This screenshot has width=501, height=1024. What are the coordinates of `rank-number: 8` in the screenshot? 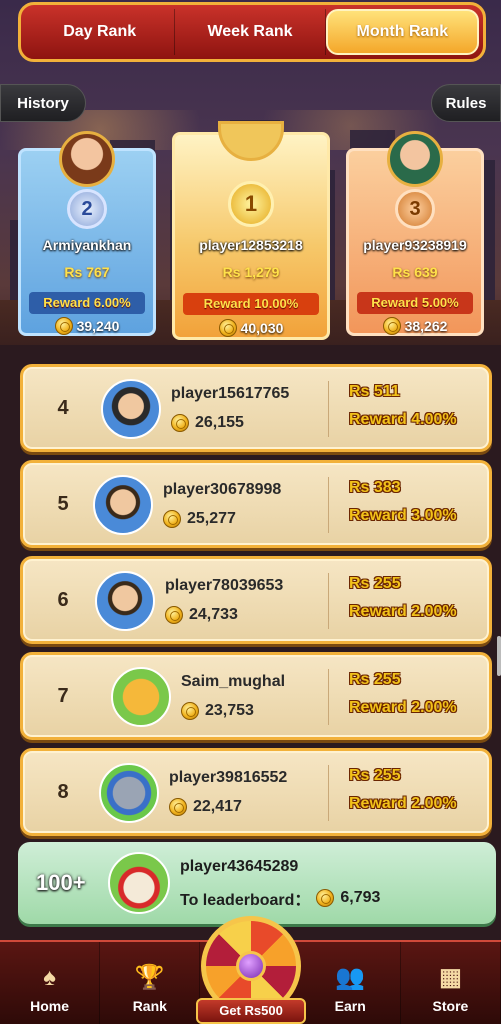 It's located at (63, 792).